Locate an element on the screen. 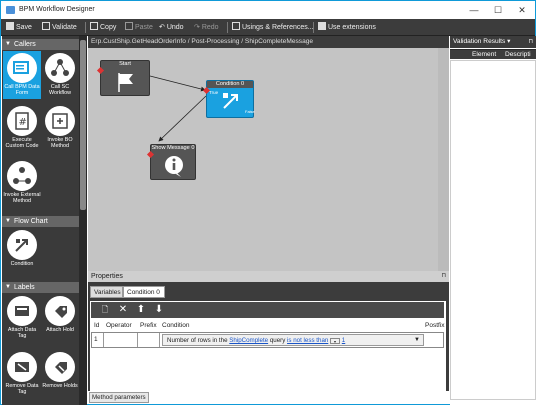  redo-button: ↷ Redo is located at coordinates (206, 27).